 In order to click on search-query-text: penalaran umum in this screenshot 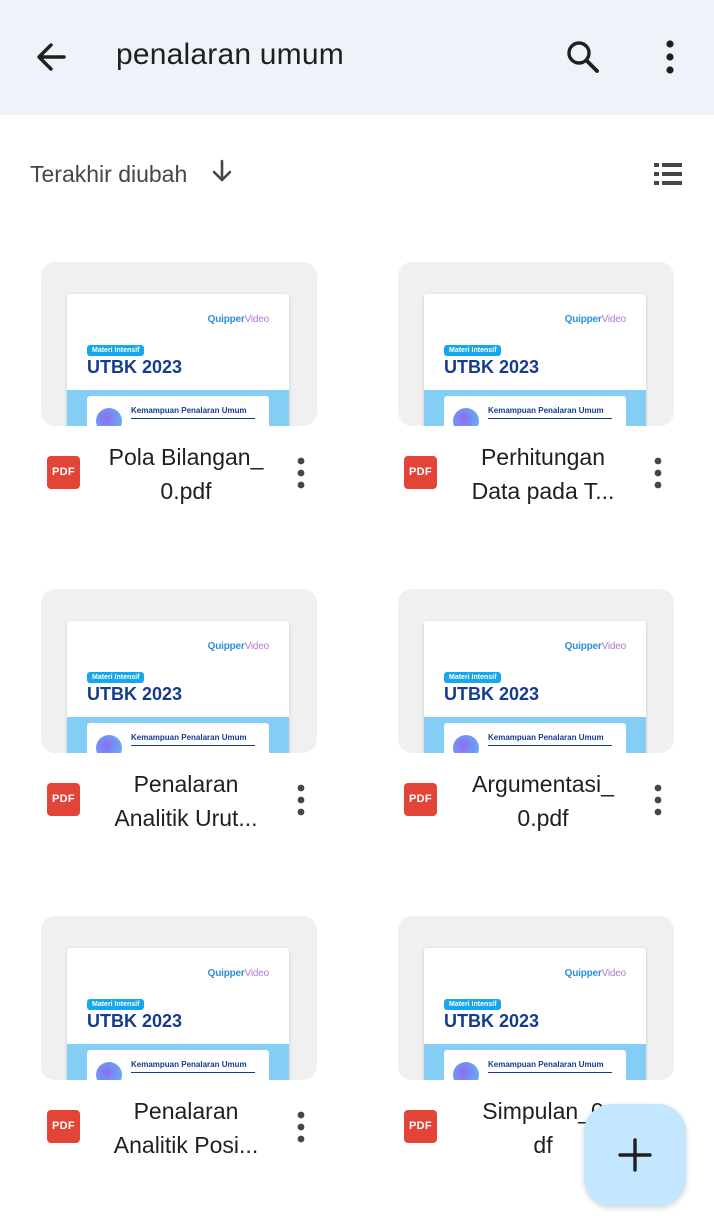, I will do `click(230, 55)`.